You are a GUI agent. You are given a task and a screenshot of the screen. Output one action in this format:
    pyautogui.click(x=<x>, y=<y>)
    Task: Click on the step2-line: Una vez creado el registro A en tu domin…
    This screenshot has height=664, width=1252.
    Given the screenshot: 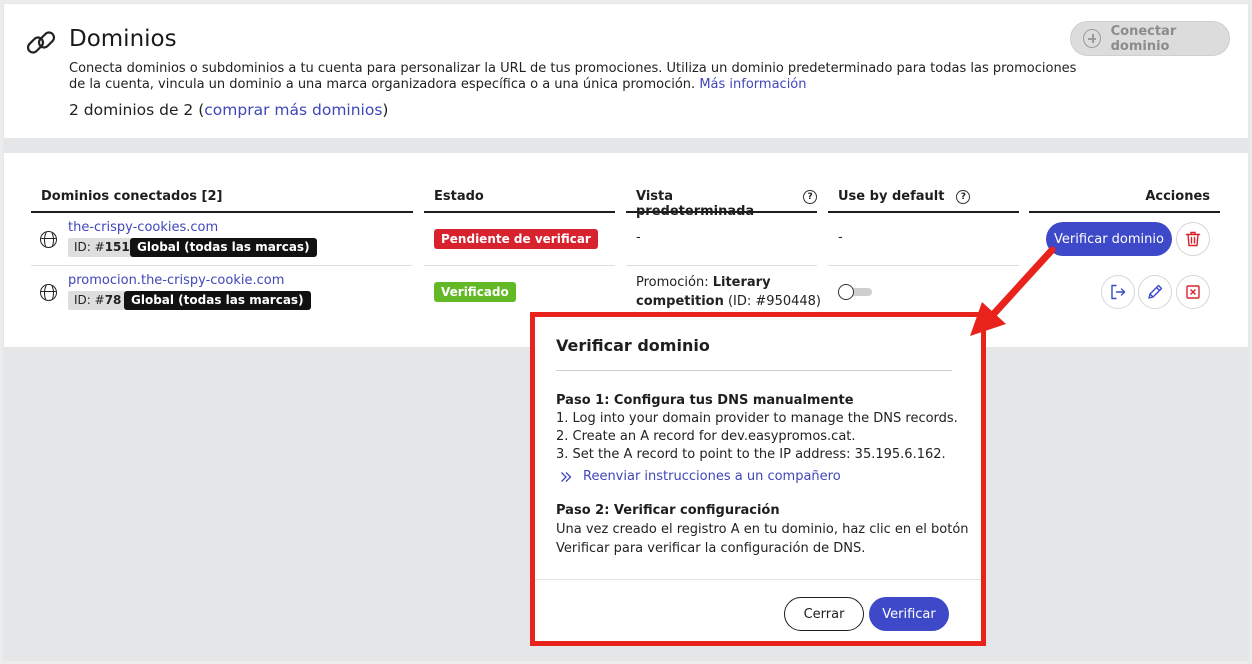 What is the action you would take?
    pyautogui.click(x=762, y=529)
    